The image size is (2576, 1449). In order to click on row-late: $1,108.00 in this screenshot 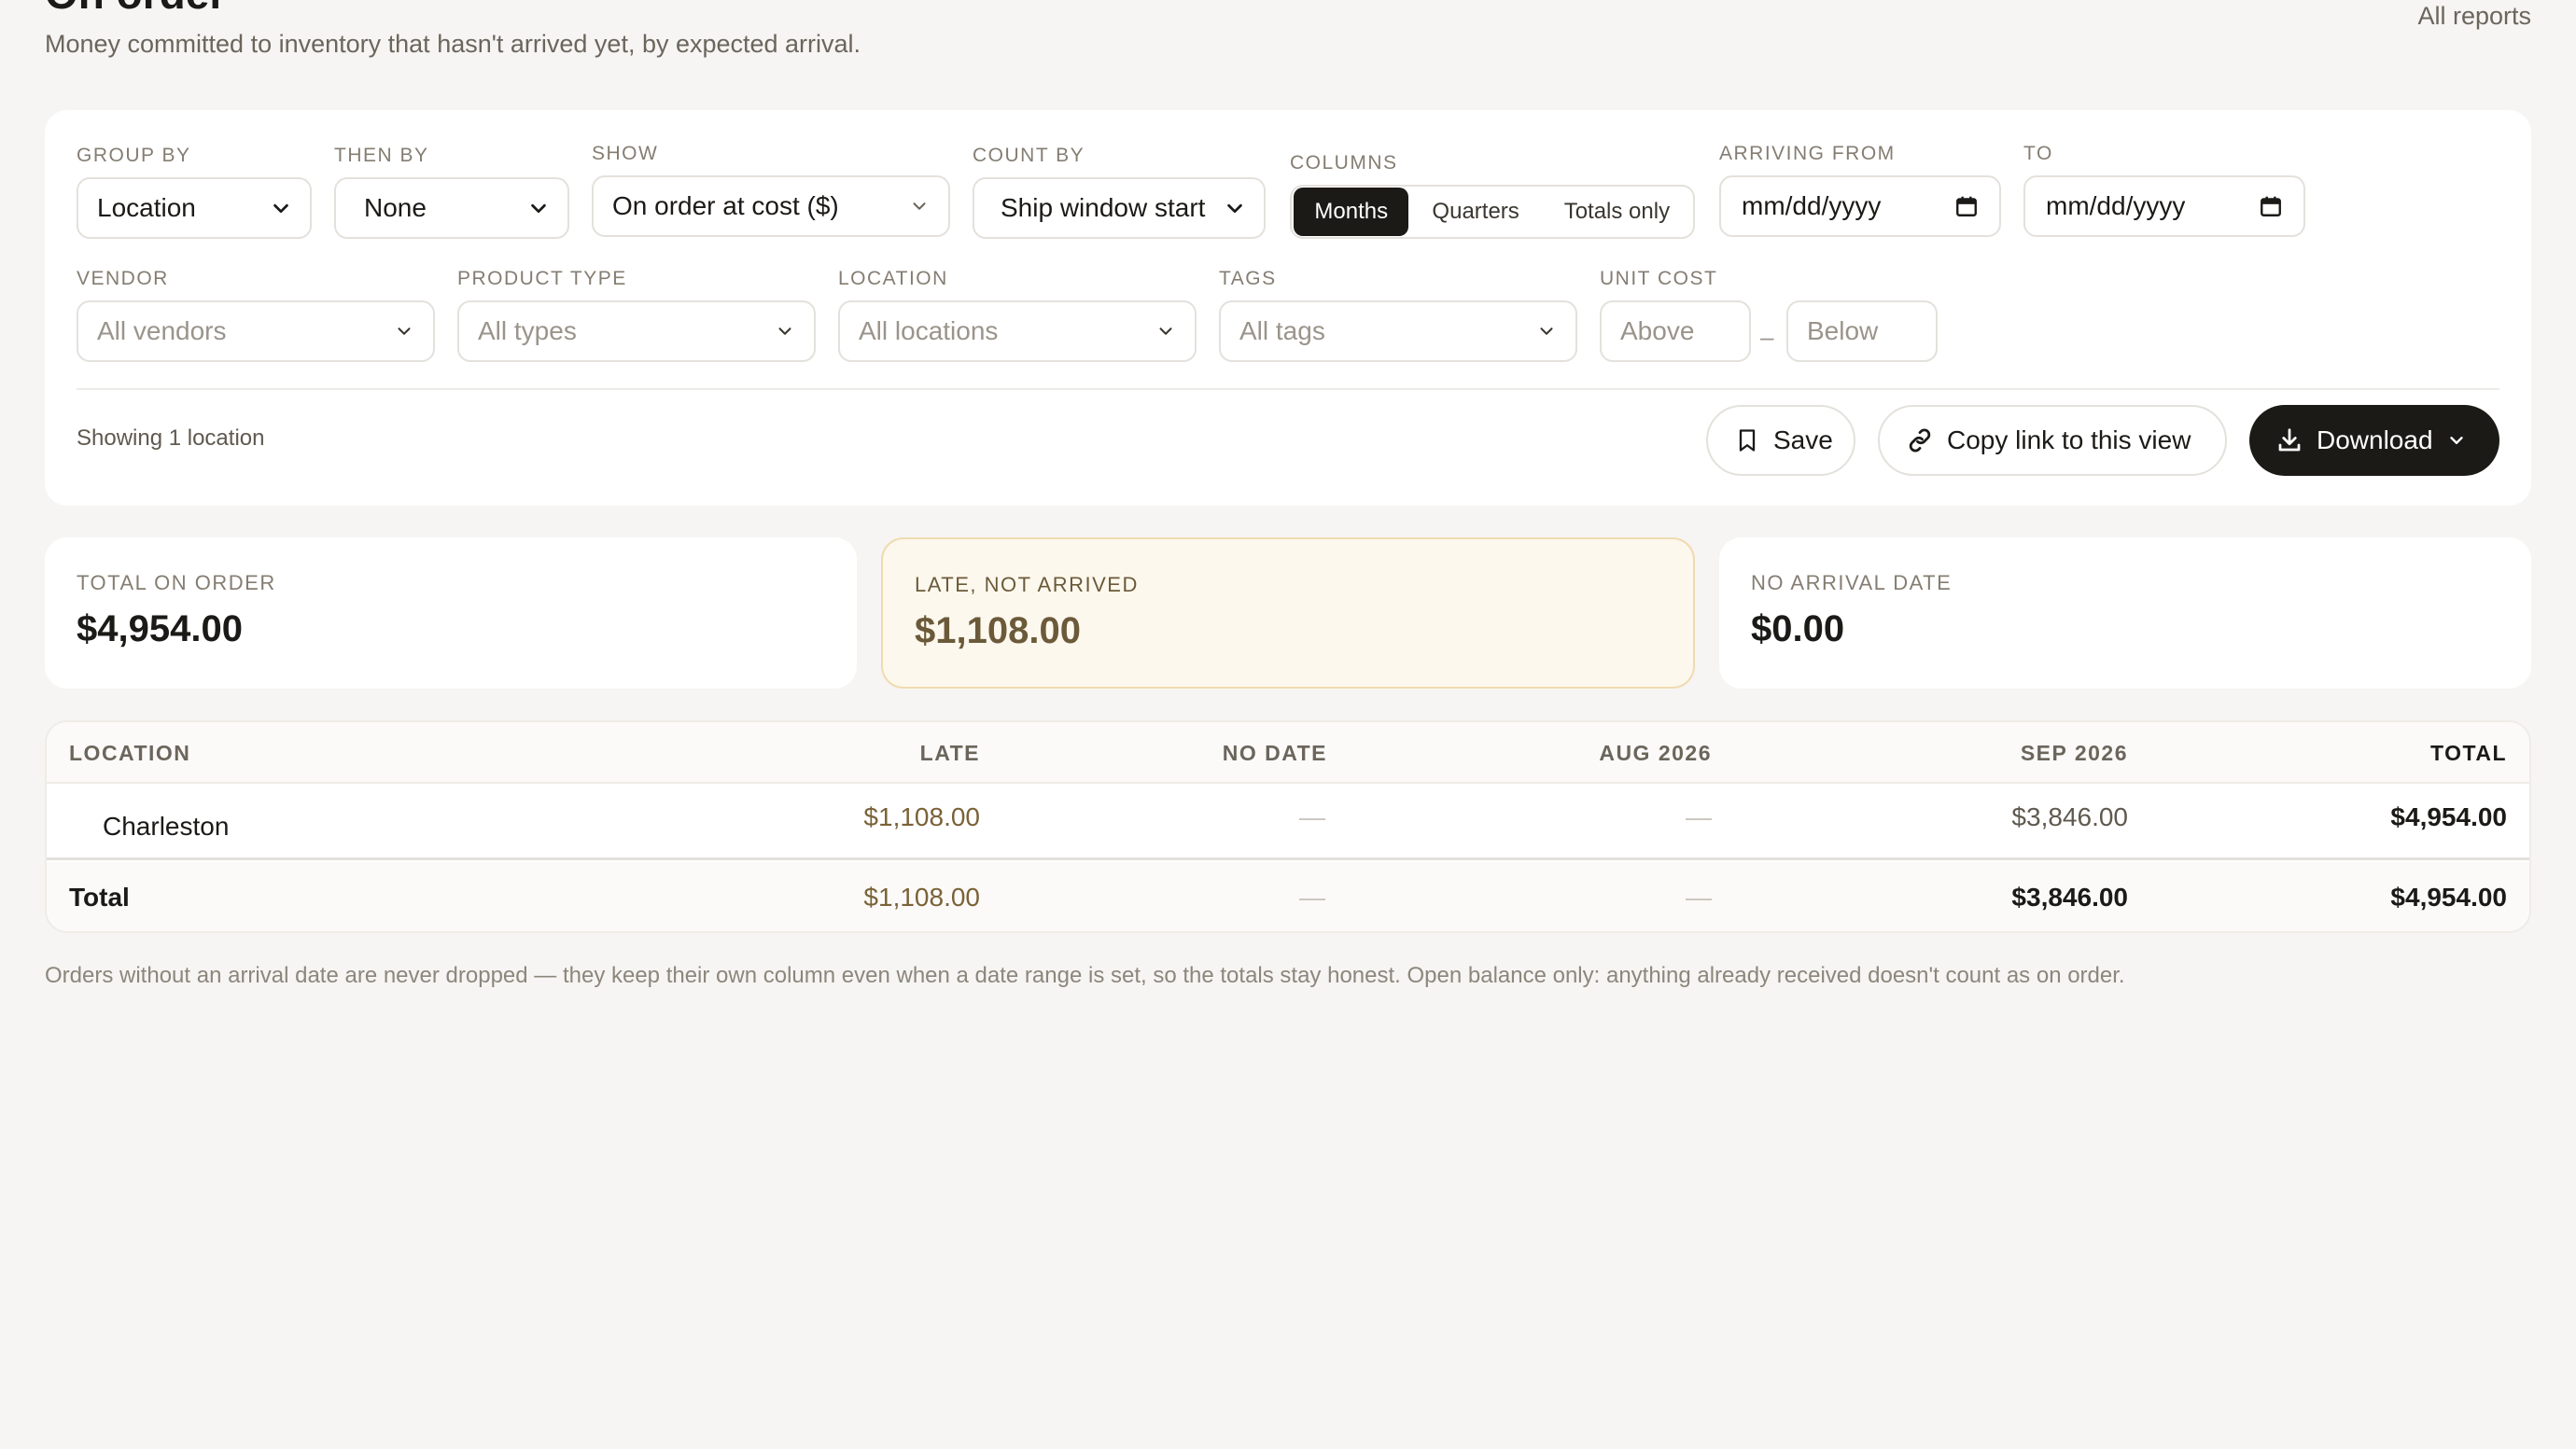, I will do `click(921, 816)`.